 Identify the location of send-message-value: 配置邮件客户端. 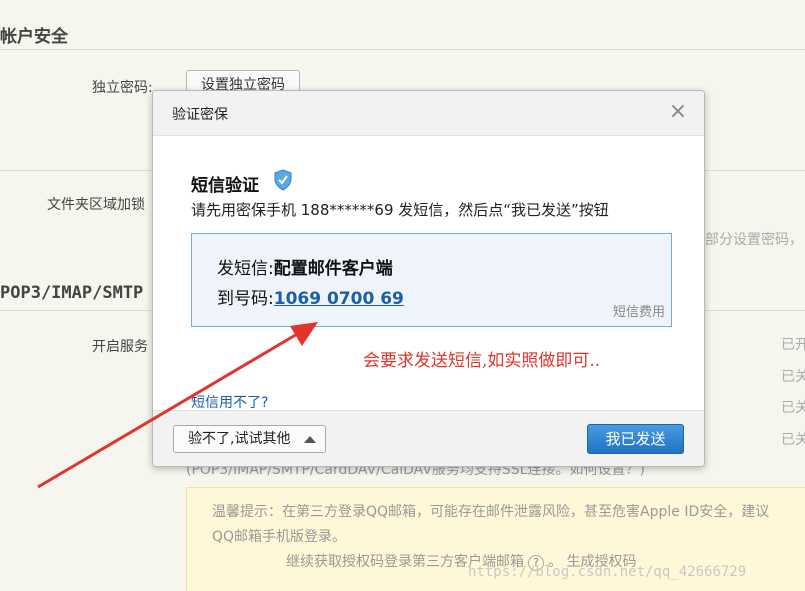
(333, 269).